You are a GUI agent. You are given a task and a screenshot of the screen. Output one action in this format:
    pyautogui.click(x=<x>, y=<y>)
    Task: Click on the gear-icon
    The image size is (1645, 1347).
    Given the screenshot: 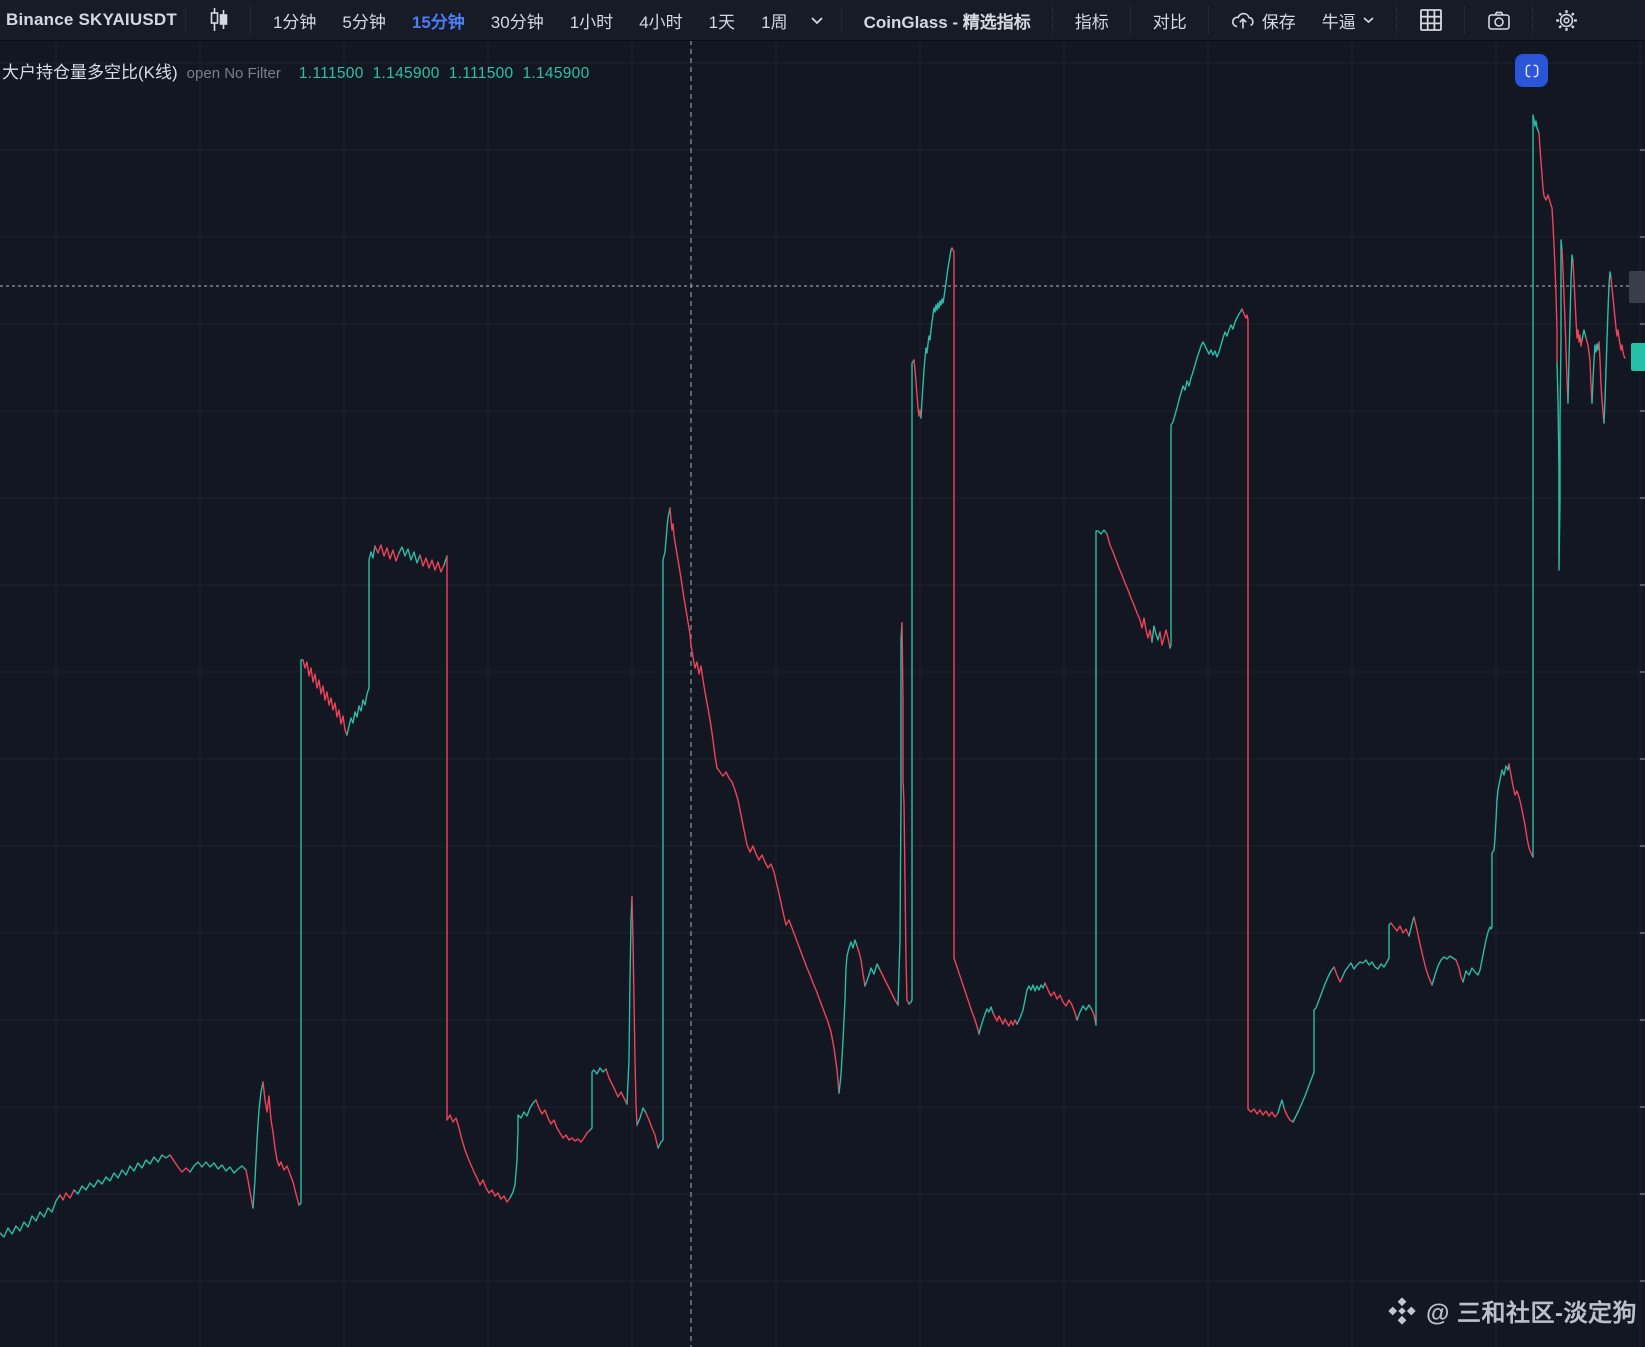 What is the action you would take?
    pyautogui.click(x=1566, y=20)
    